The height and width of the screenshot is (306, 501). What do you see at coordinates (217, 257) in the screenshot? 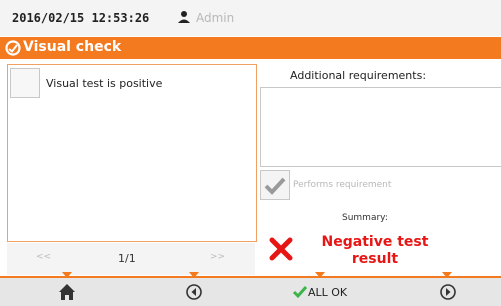
I see `next-page-button: >>` at bounding box center [217, 257].